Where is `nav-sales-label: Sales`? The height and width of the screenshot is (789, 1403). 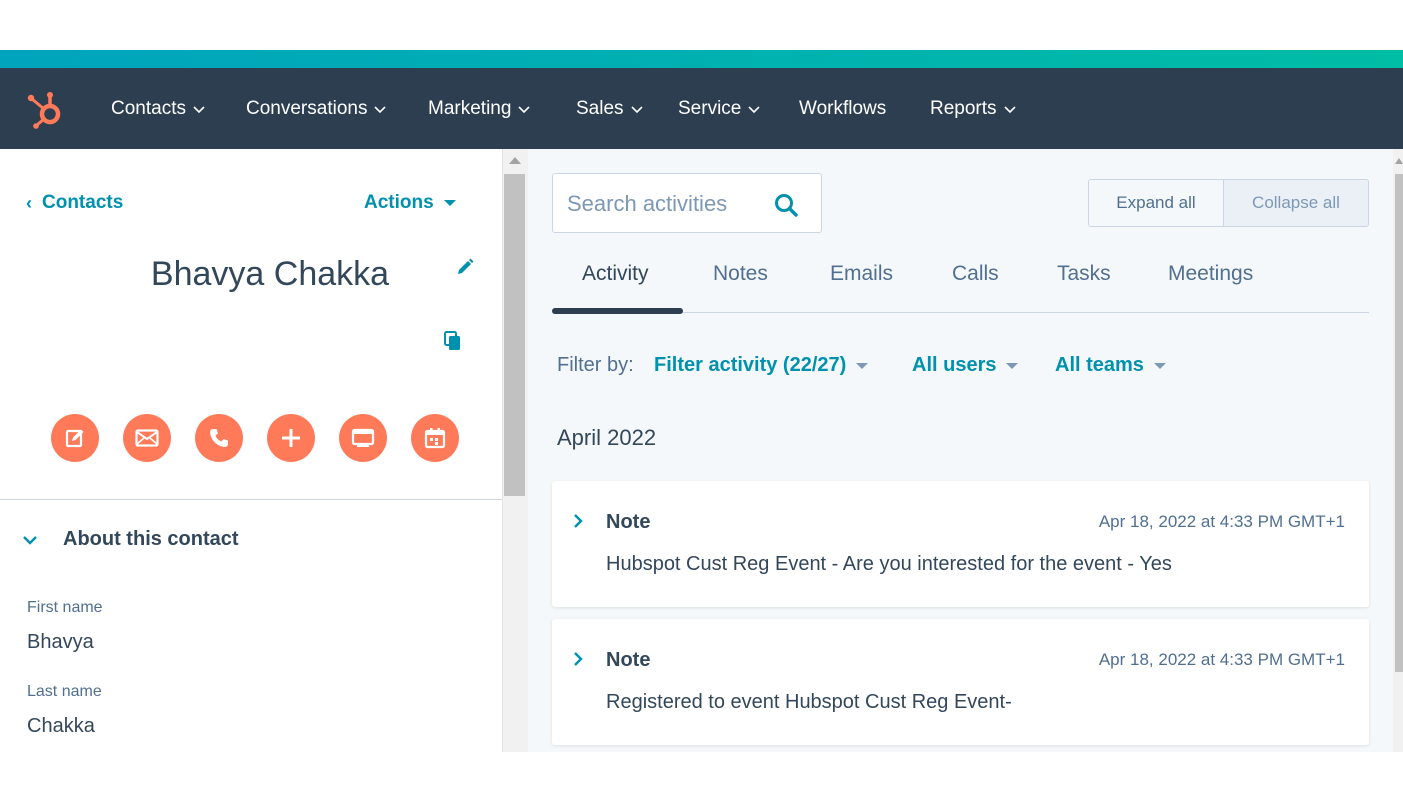 nav-sales-label: Sales is located at coordinates (600, 108).